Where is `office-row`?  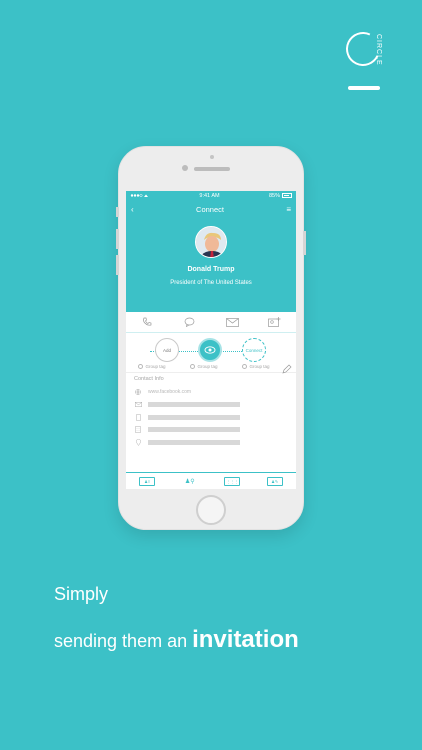
office-row is located at coordinates (211, 430).